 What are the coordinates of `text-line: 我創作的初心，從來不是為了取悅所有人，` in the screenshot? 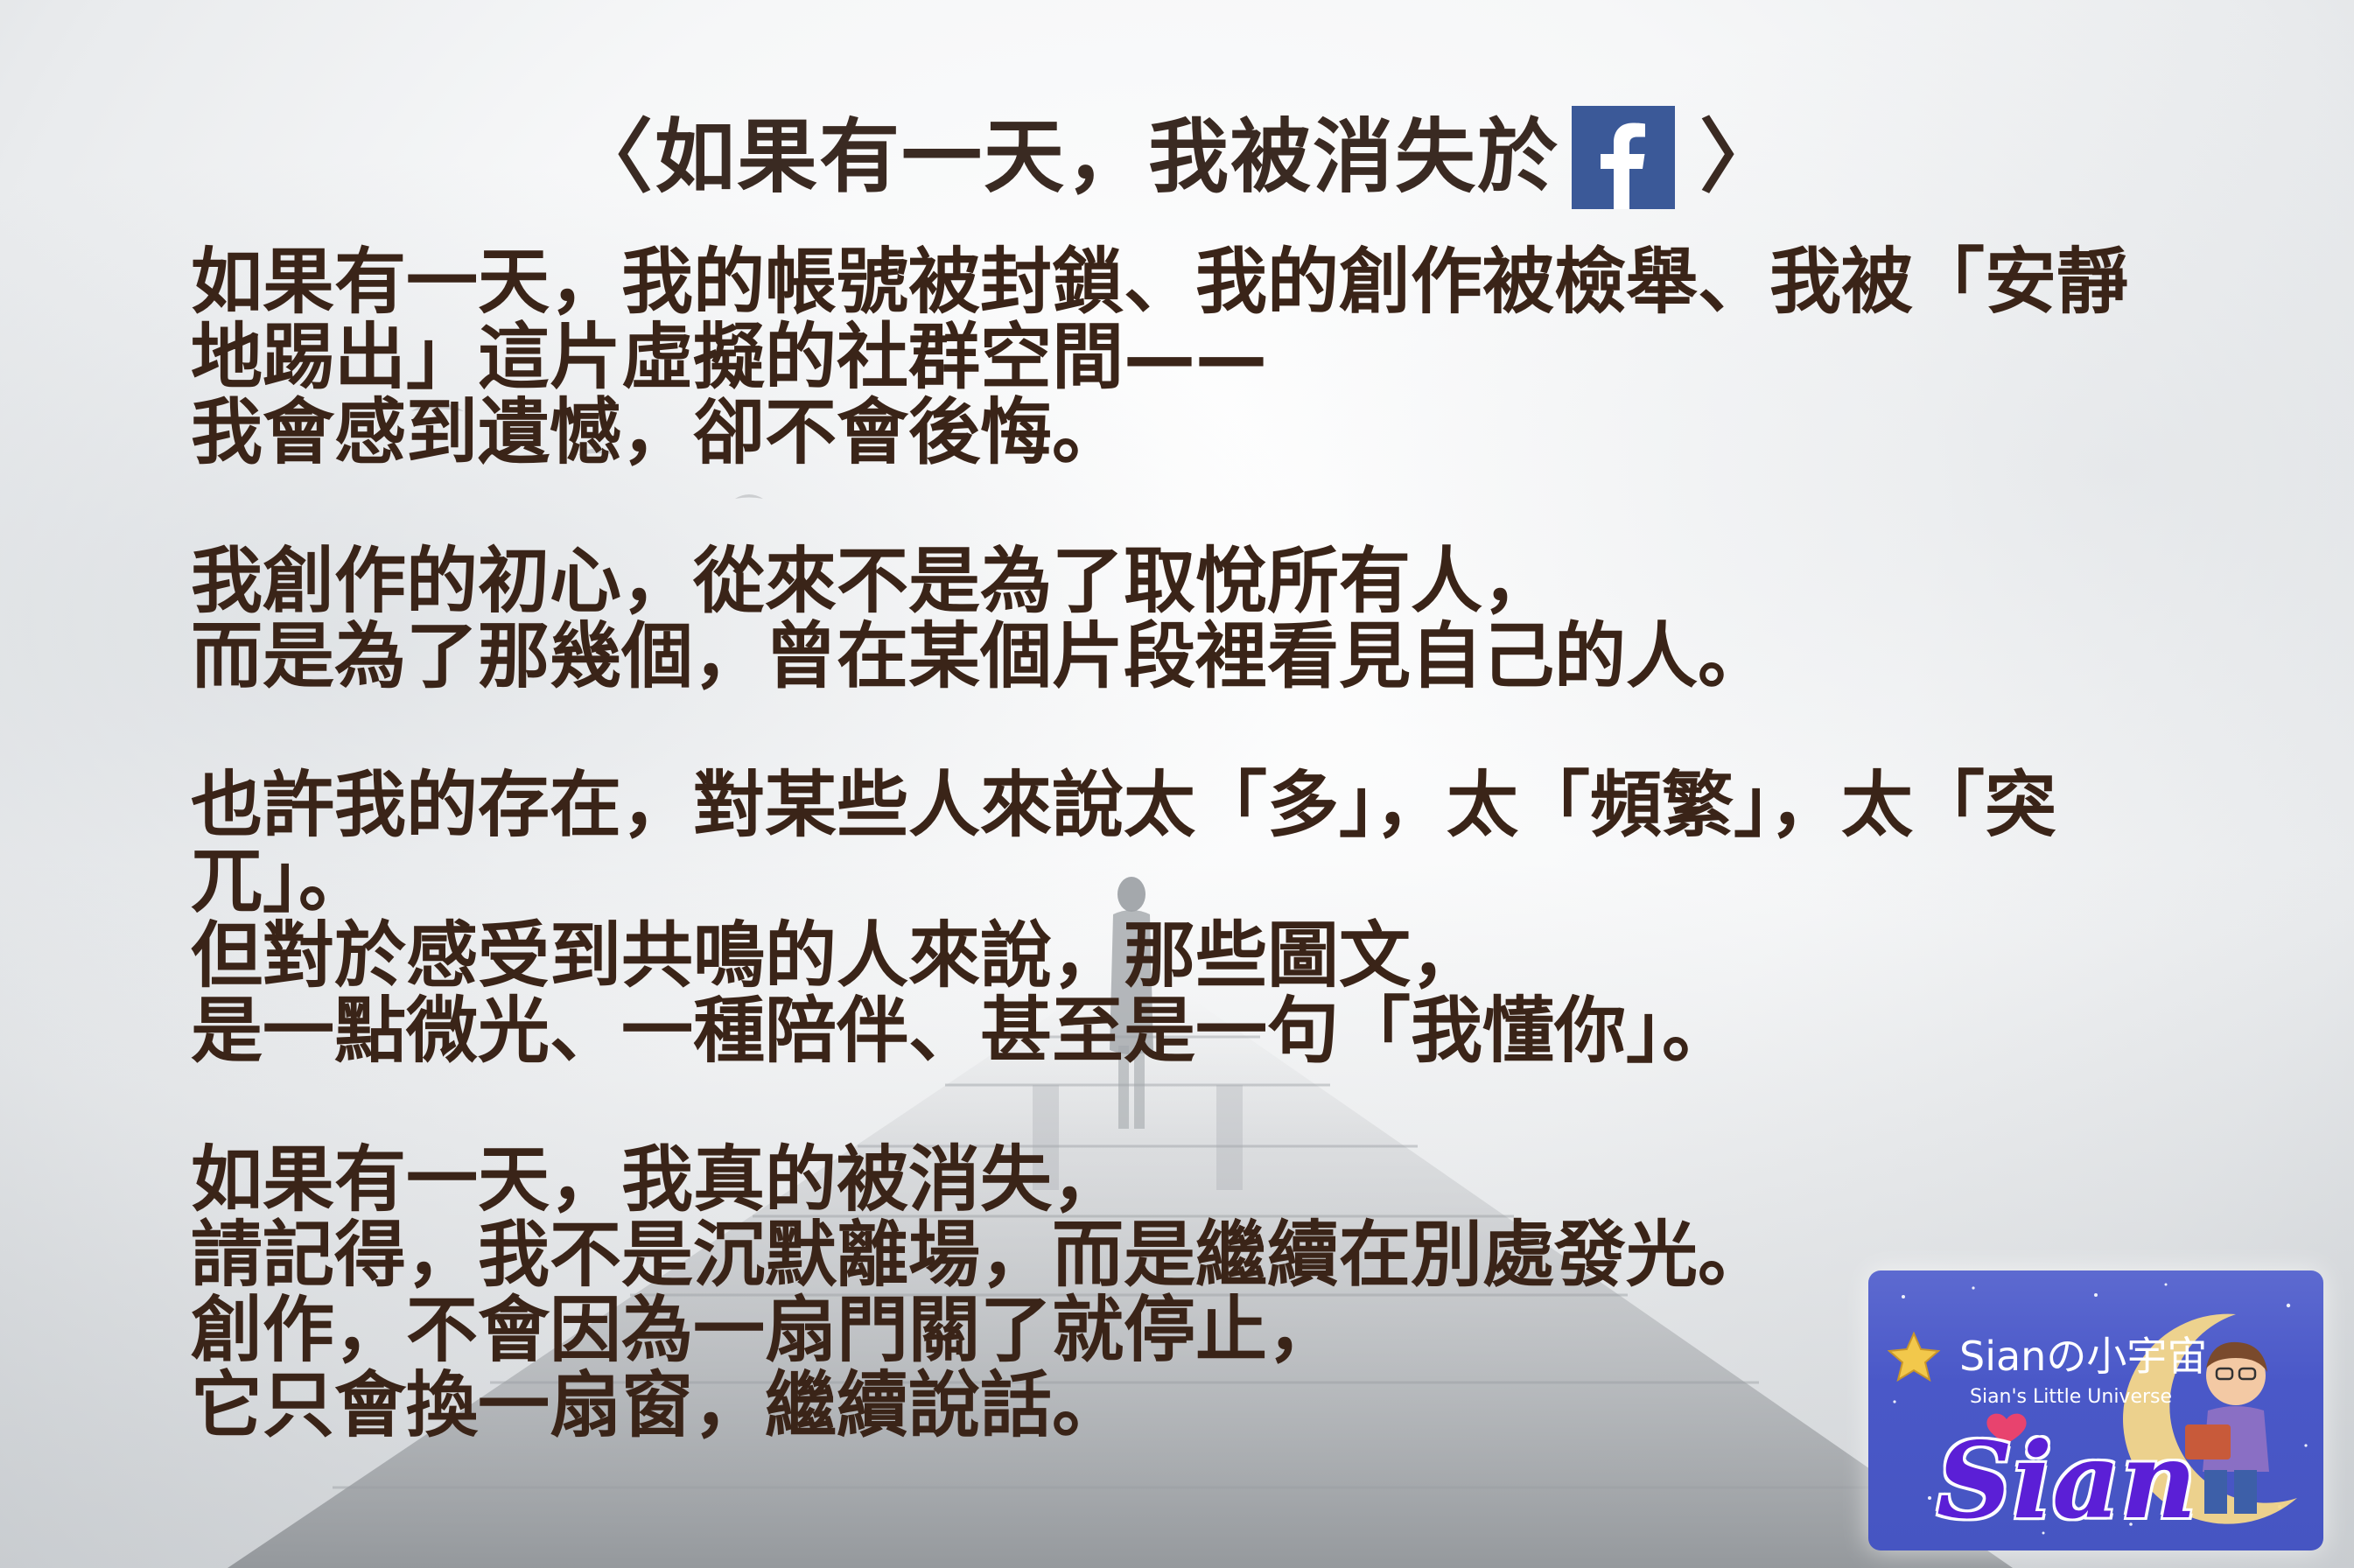 It's located at (873, 581).